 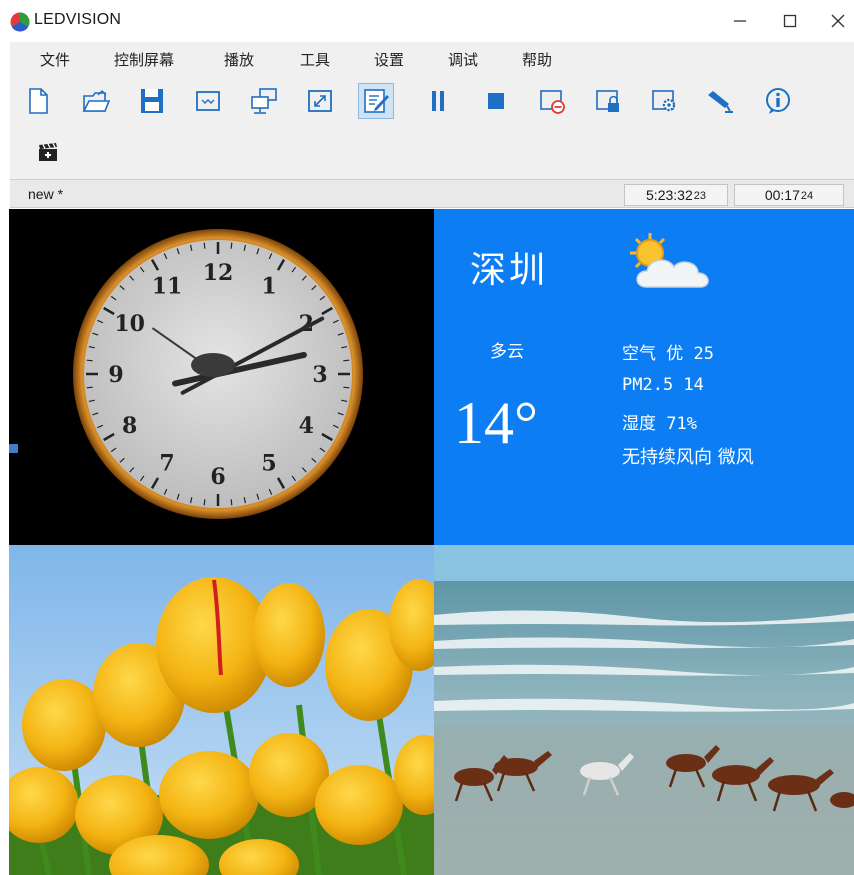 What do you see at coordinates (507, 352) in the screenshot?
I see `weather-condition: 多云` at bounding box center [507, 352].